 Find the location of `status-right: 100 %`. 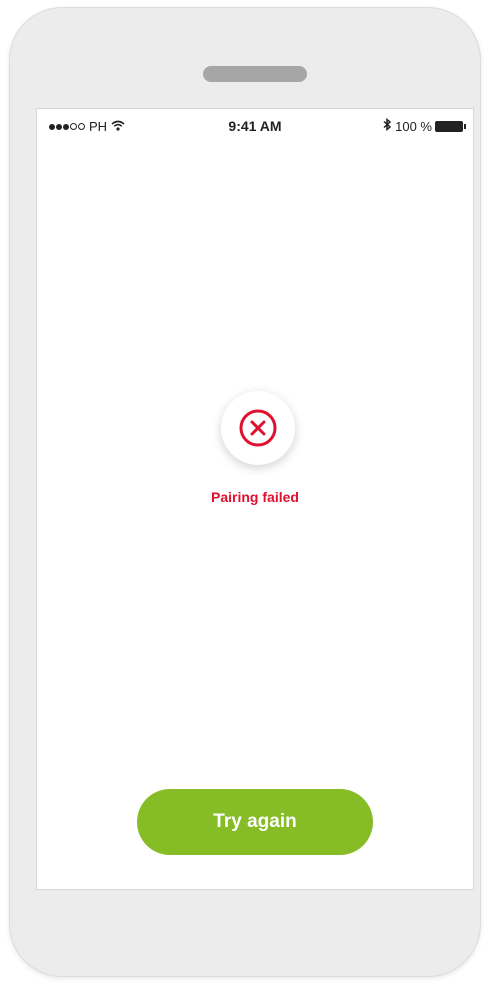

status-right: 100 % is located at coordinates (424, 125).